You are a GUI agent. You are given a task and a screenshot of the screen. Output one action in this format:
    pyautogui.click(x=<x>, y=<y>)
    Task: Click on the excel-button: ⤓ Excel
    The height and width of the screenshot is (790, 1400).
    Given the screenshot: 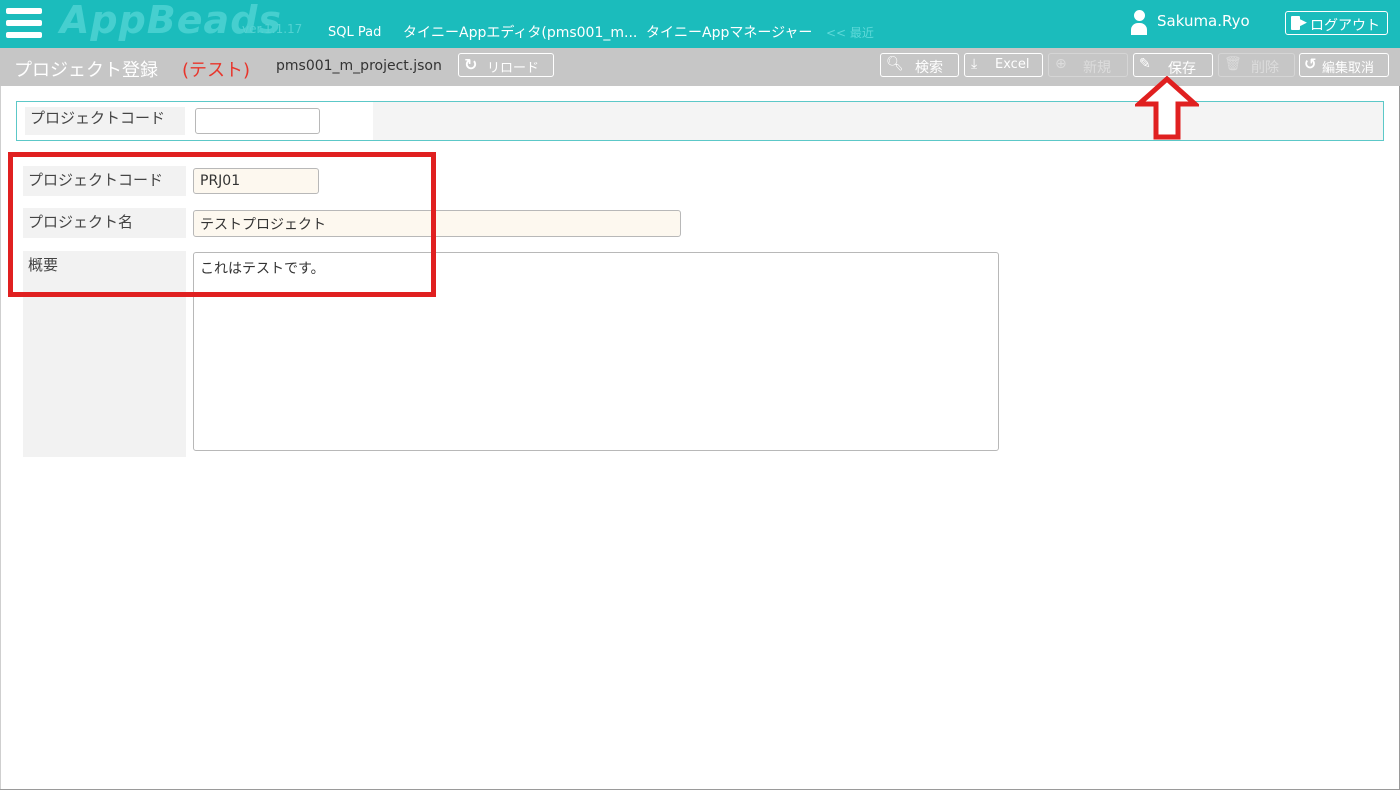 What is the action you would take?
    pyautogui.click(x=1003, y=65)
    